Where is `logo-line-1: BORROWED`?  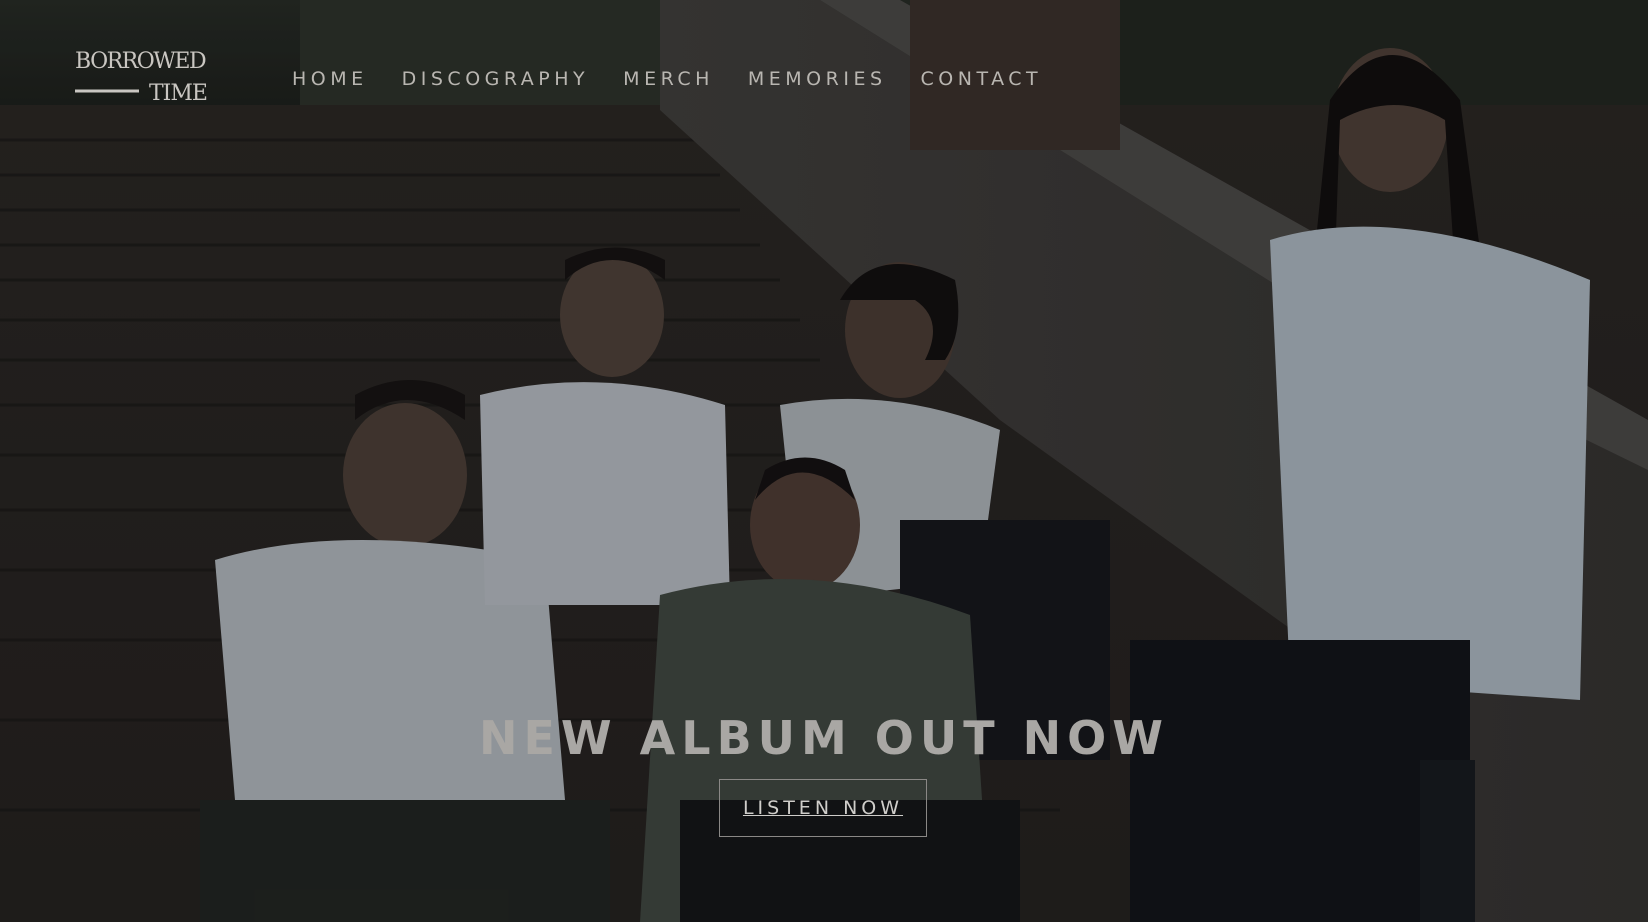
logo-line-1: BORROWED is located at coordinates (140, 61).